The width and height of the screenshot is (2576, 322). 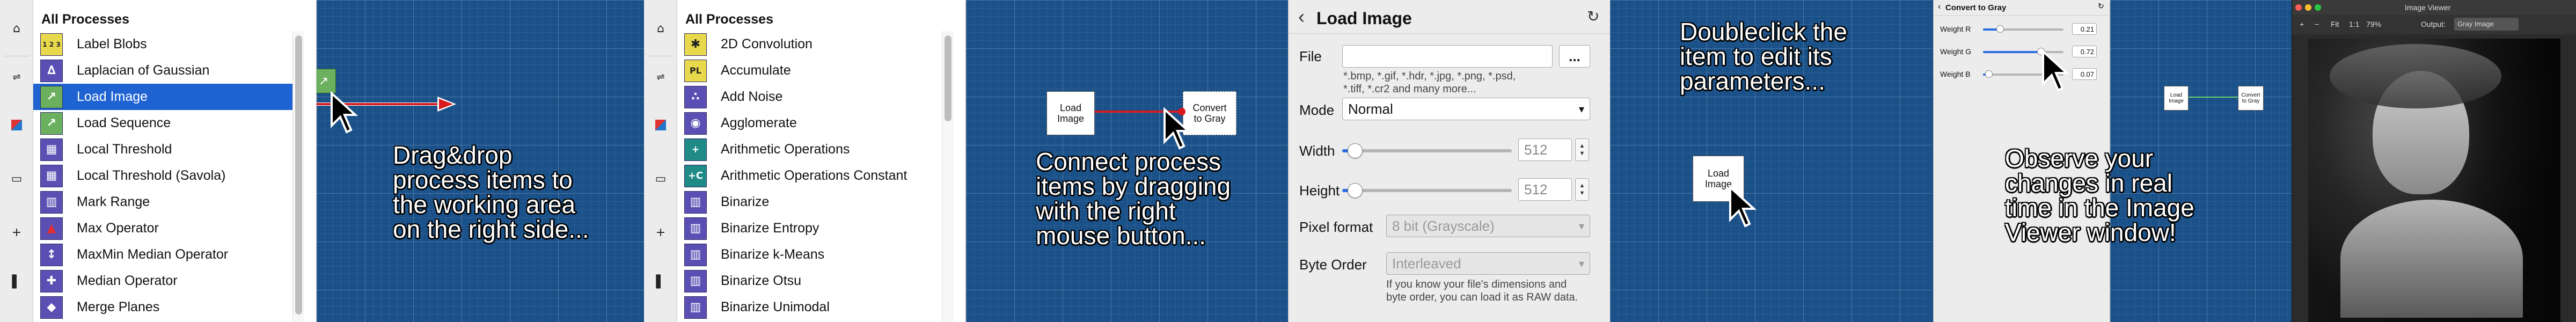 I want to click on process-item: ▥ Binarize Unimodal, so click(x=806, y=307).